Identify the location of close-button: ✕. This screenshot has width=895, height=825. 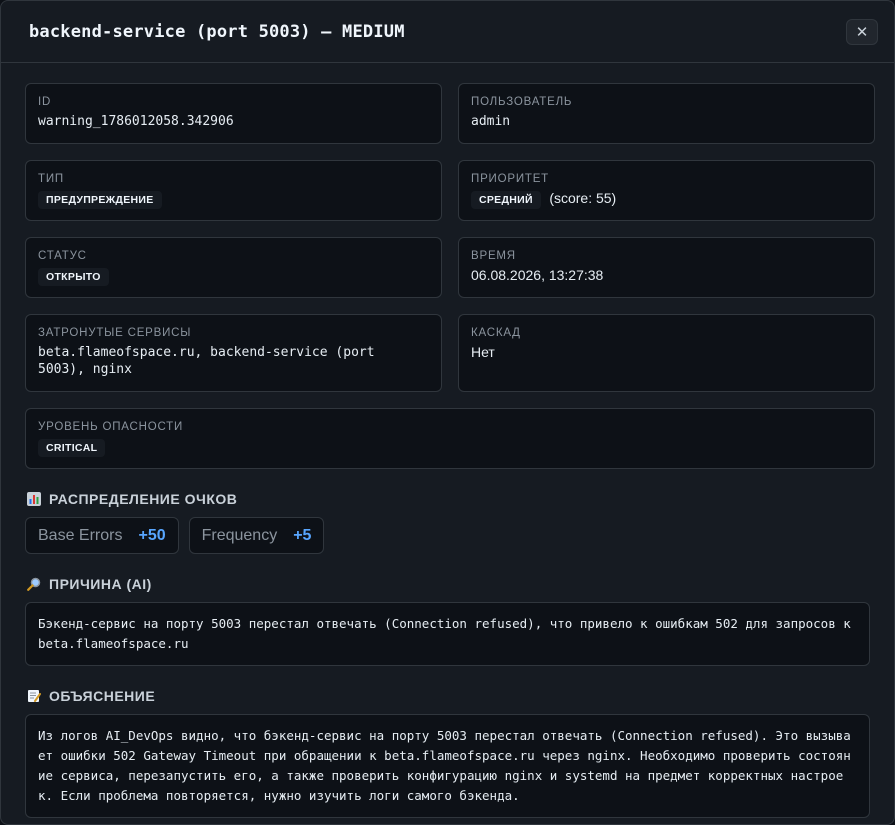
(862, 31).